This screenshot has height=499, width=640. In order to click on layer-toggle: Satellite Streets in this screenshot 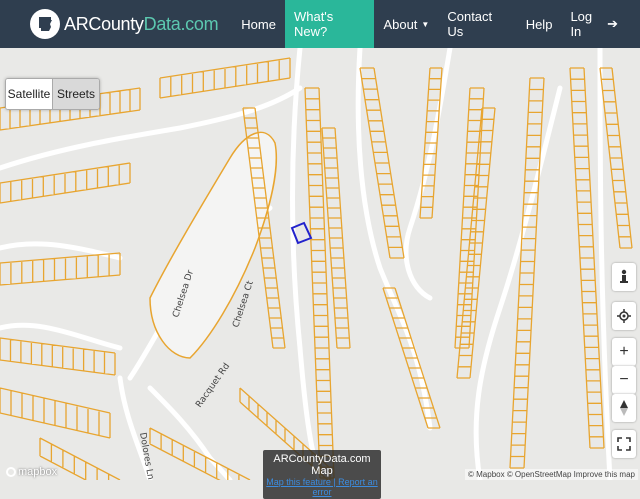, I will do `click(52, 94)`.